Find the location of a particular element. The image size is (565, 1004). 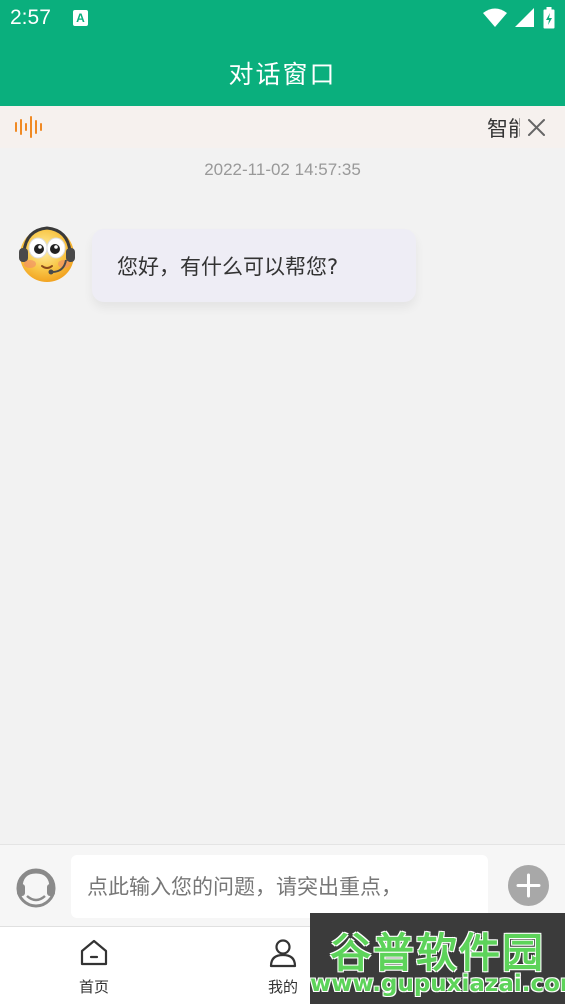

bot-message-bubble: 您好，有什么可以帮您? is located at coordinates (254, 265).